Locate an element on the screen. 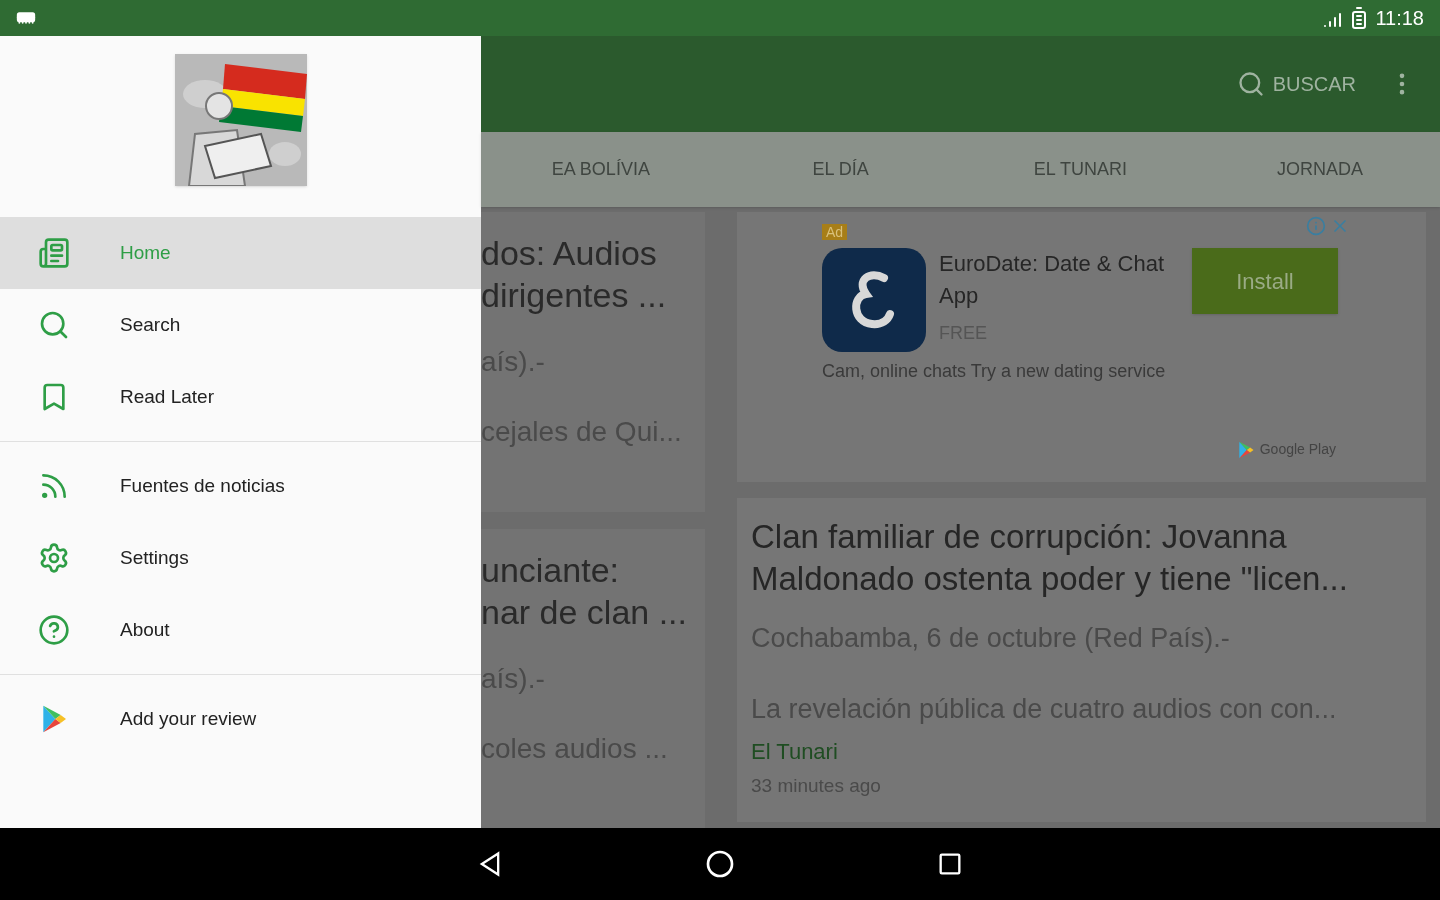  settings-icon is located at coordinates (54, 558).